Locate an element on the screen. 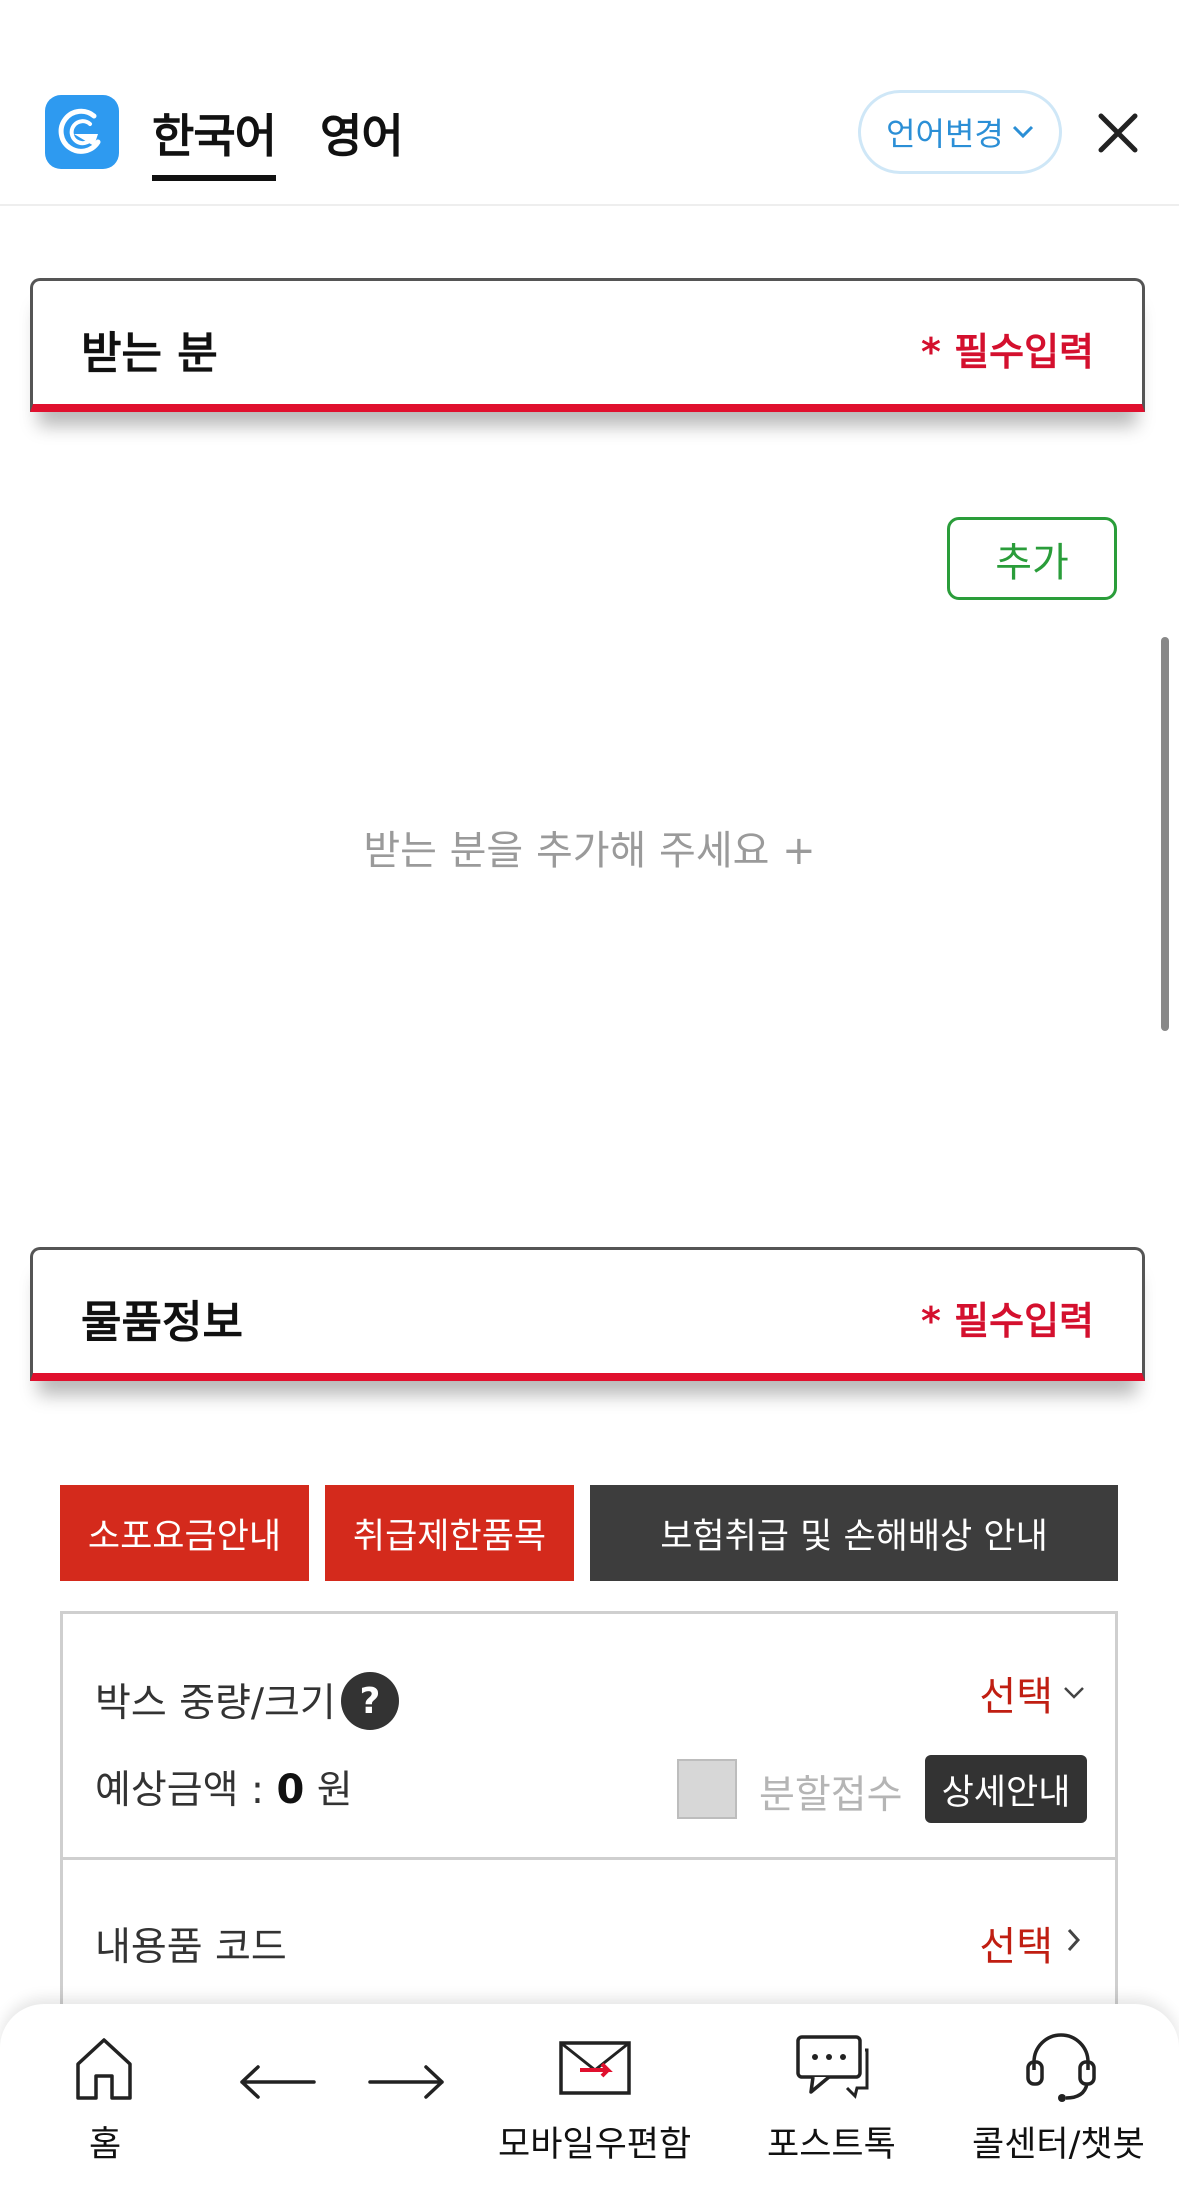 The image size is (1179, 2186). chevron-right-icon is located at coordinates (1074, 1940).